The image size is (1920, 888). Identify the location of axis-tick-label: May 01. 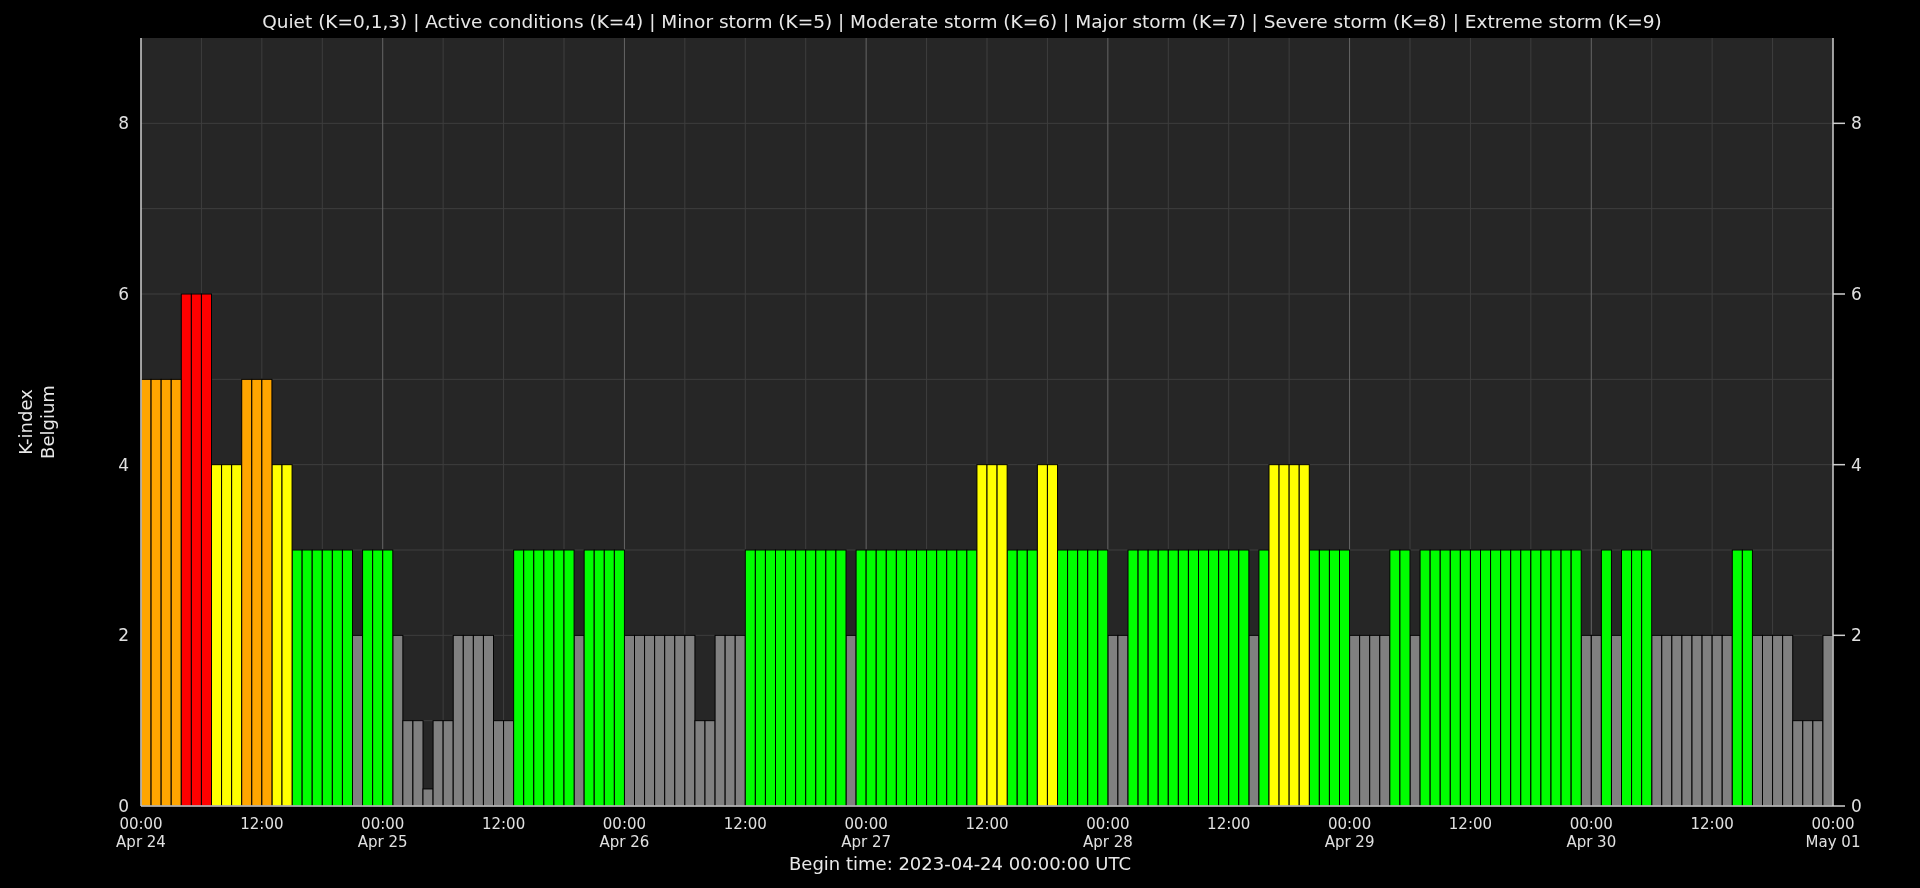
(1833, 842).